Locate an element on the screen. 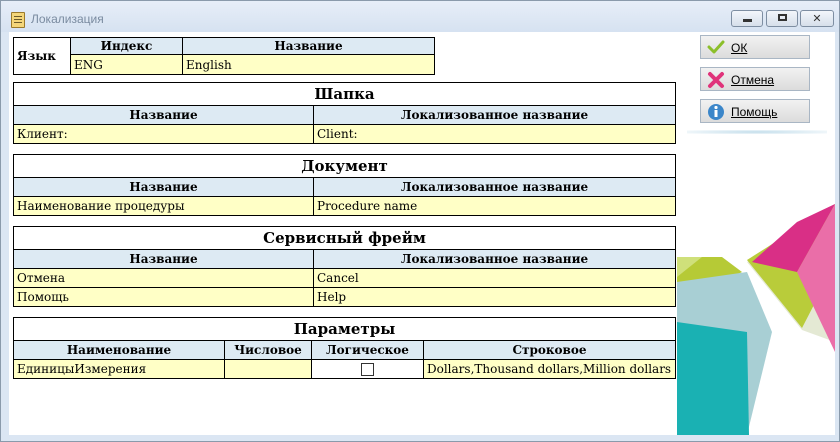 The height and width of the screenshot is (442, 840). minimize-button is located at coordinates (747, 18).